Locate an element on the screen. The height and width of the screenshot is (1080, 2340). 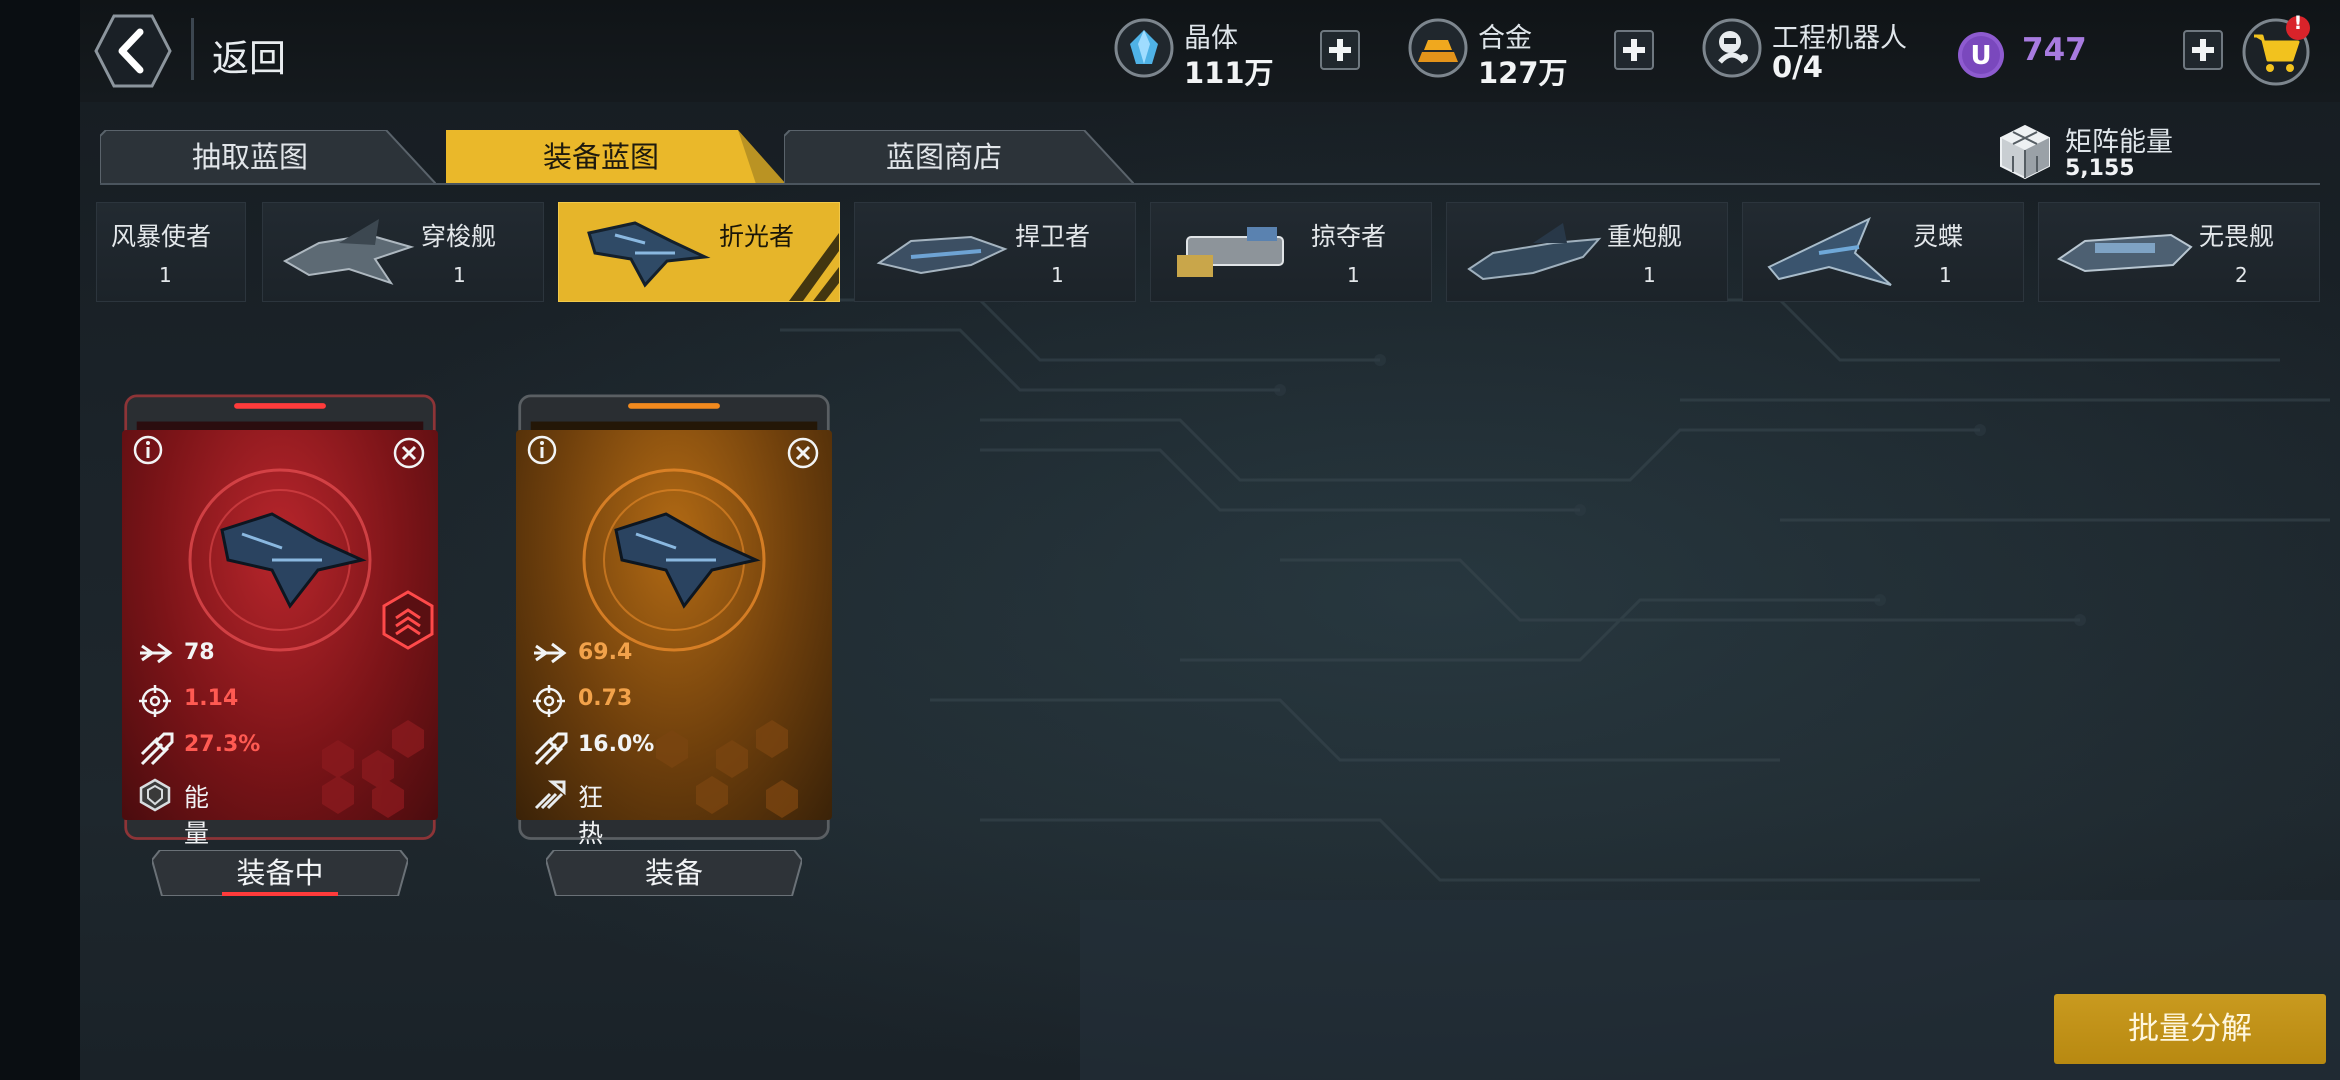
frenzy-icon is located at coordinates (550, 795).